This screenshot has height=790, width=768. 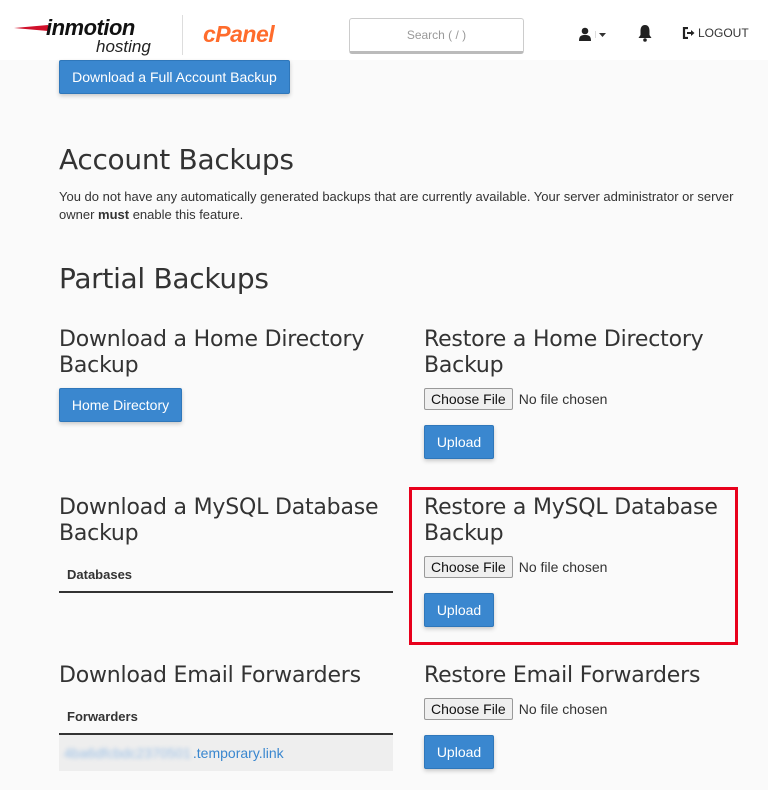 What do you see at coordinates (164, 278) in the screenshot?
I see `partial-backups-title: Partial Backups` at bounding box center [164, 278].